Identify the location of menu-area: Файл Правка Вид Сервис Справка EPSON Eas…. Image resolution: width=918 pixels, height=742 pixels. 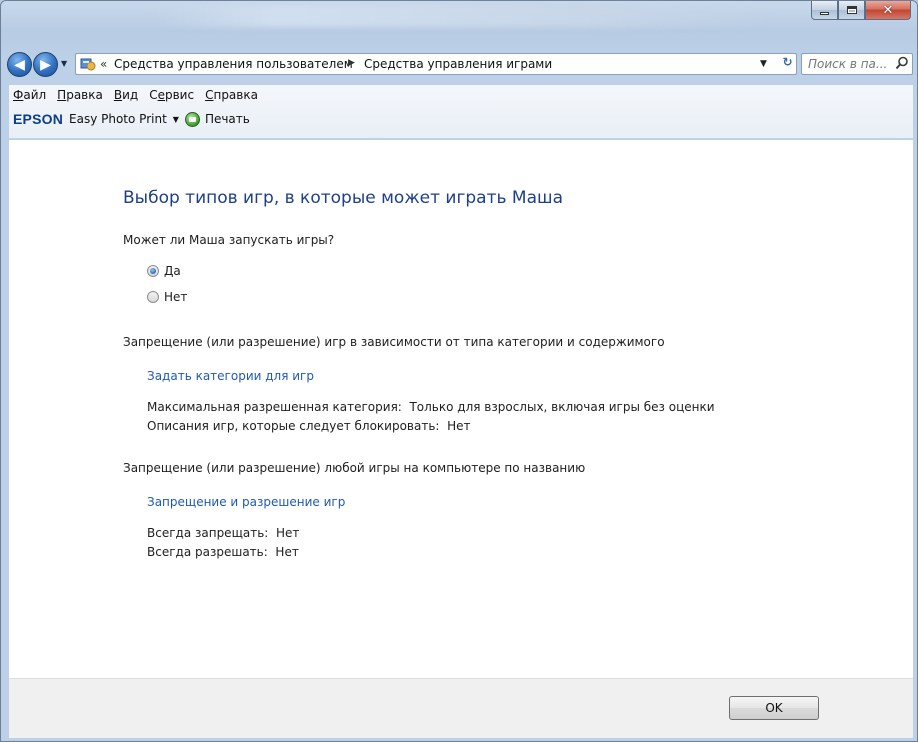
(461, 112).